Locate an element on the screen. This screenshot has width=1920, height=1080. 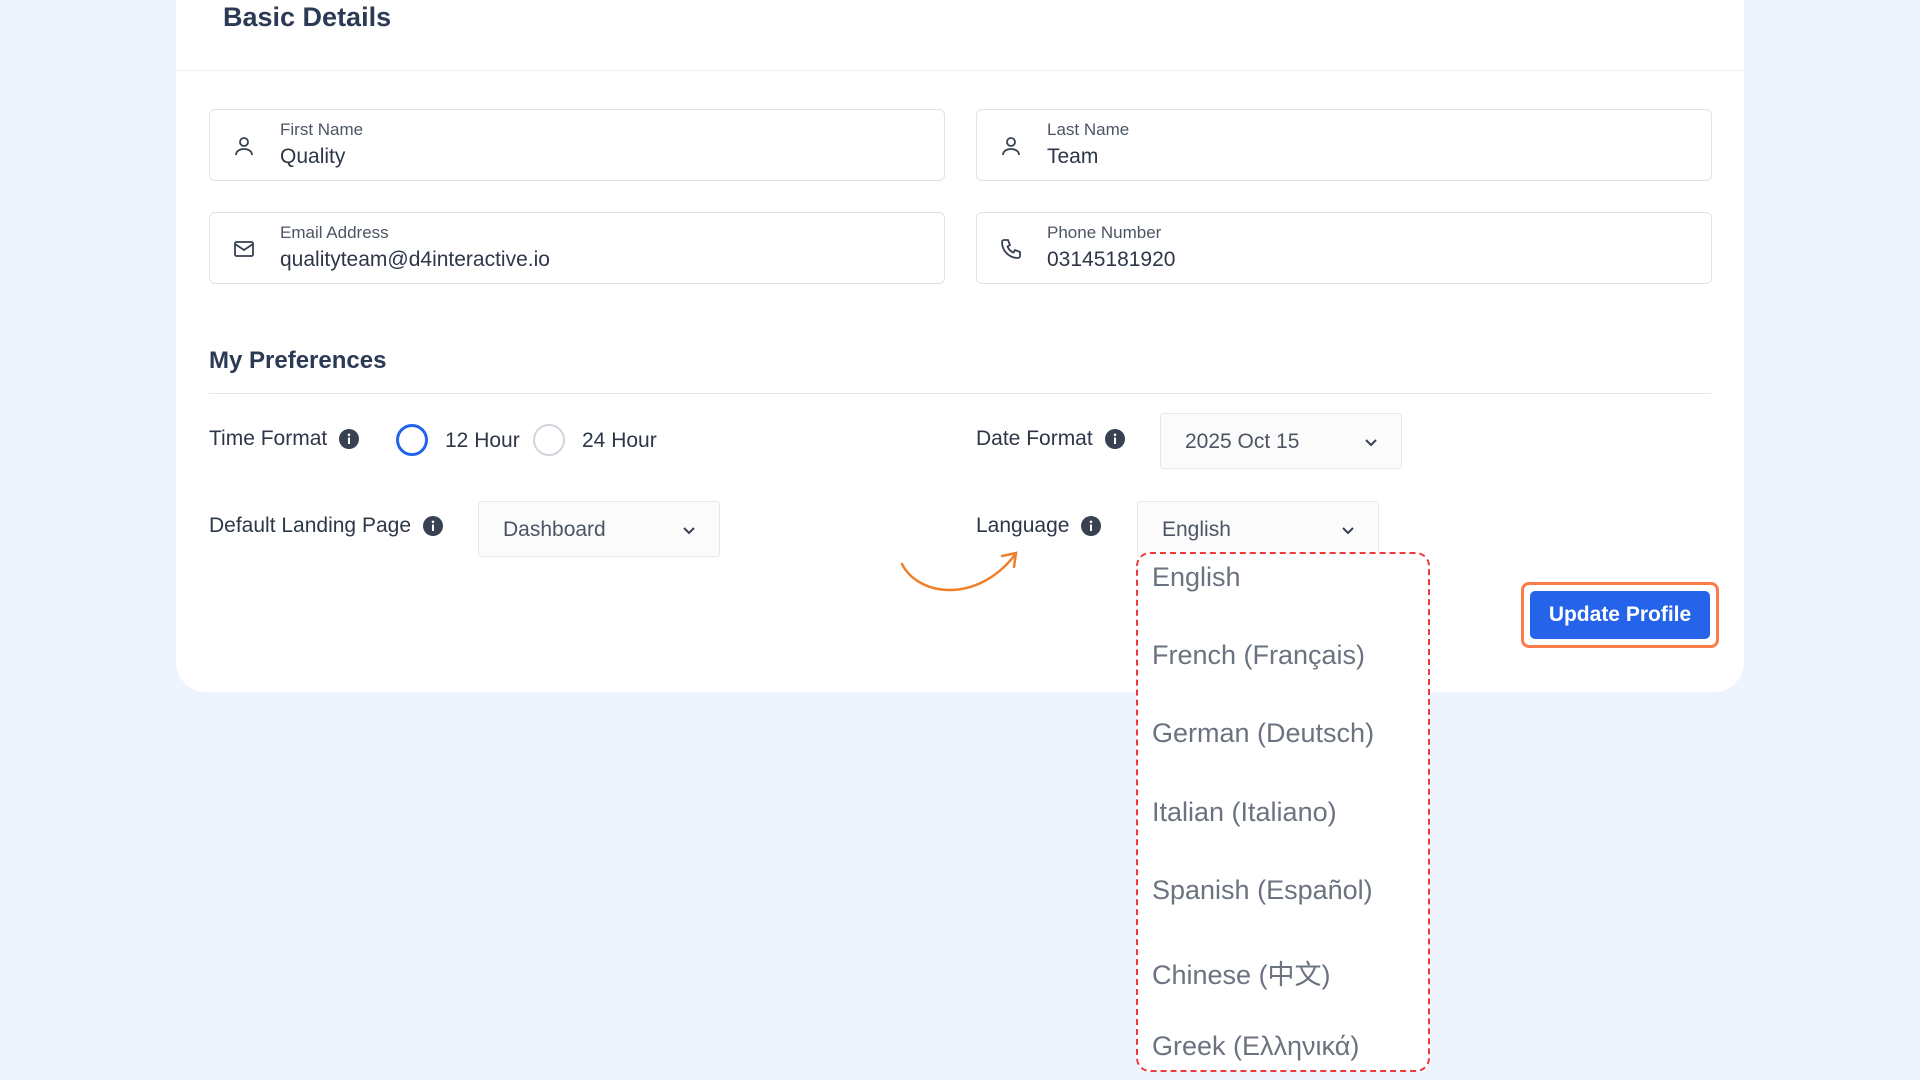
last-name-field: Last Name Team is located at coordinates (1344, 145).